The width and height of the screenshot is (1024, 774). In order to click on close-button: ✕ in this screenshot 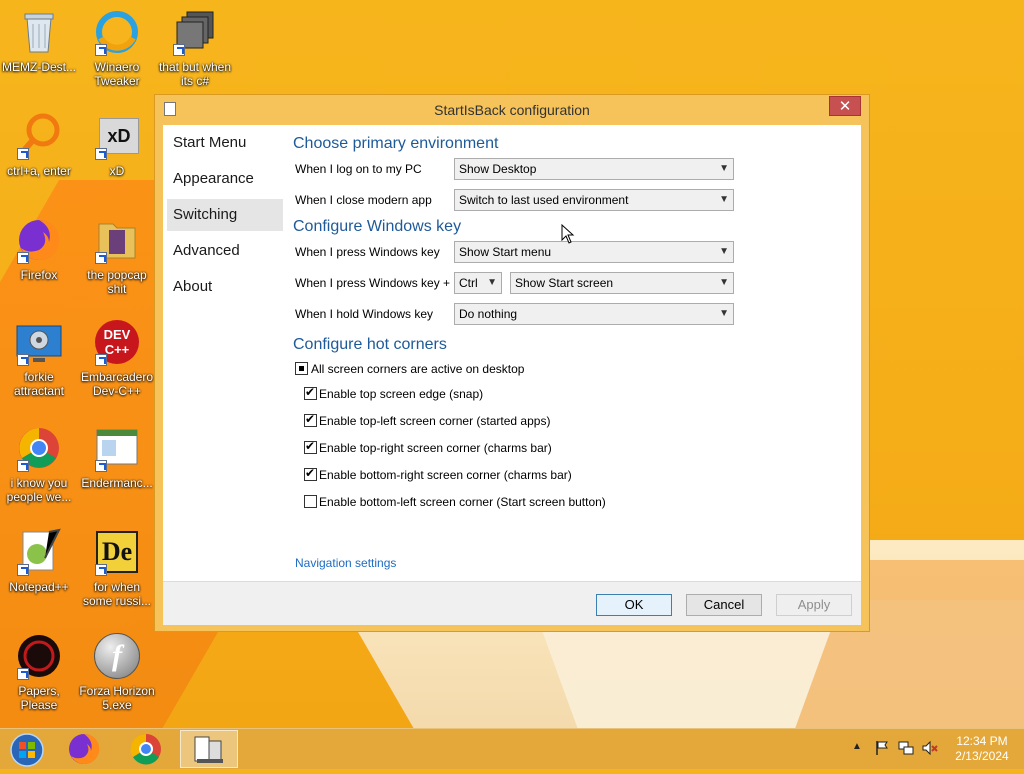, I will do `click(845, 106)`.